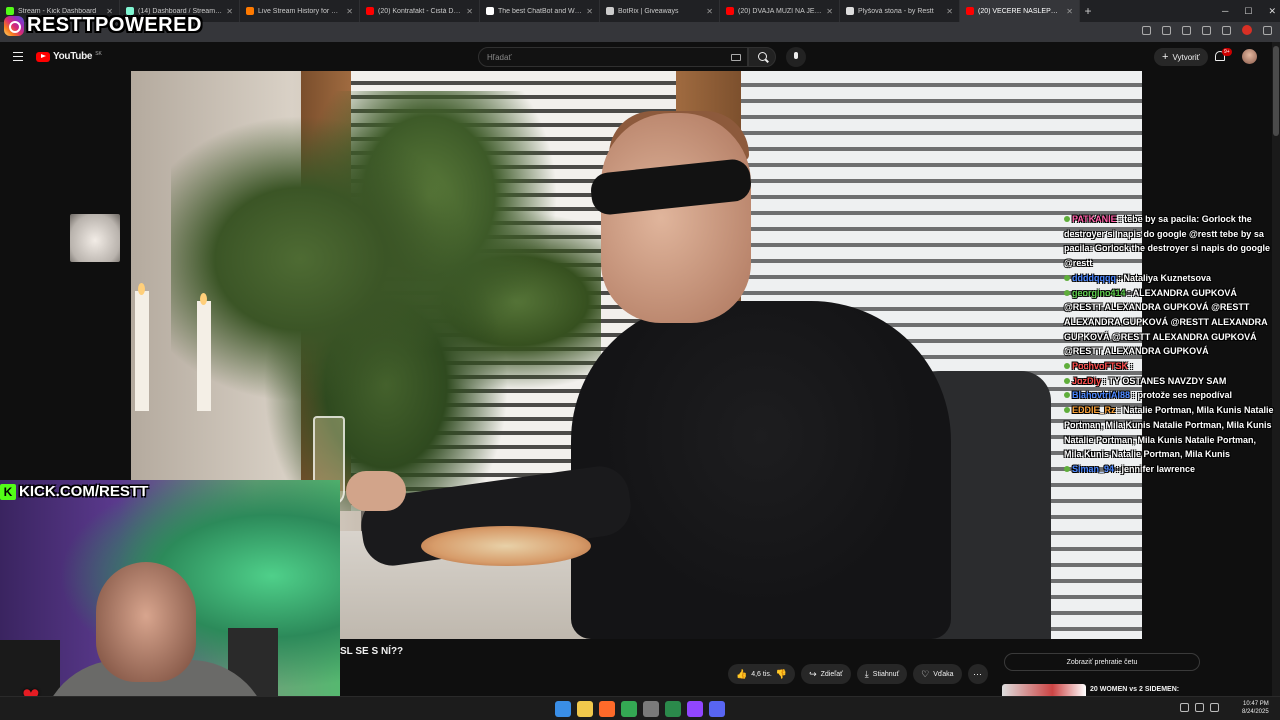 This screenshot has height=720, width=1280. What do you see at coordinates (1146, 30) in the screenshot?
I see `cast-icon` at bounding box center [1146, 30].